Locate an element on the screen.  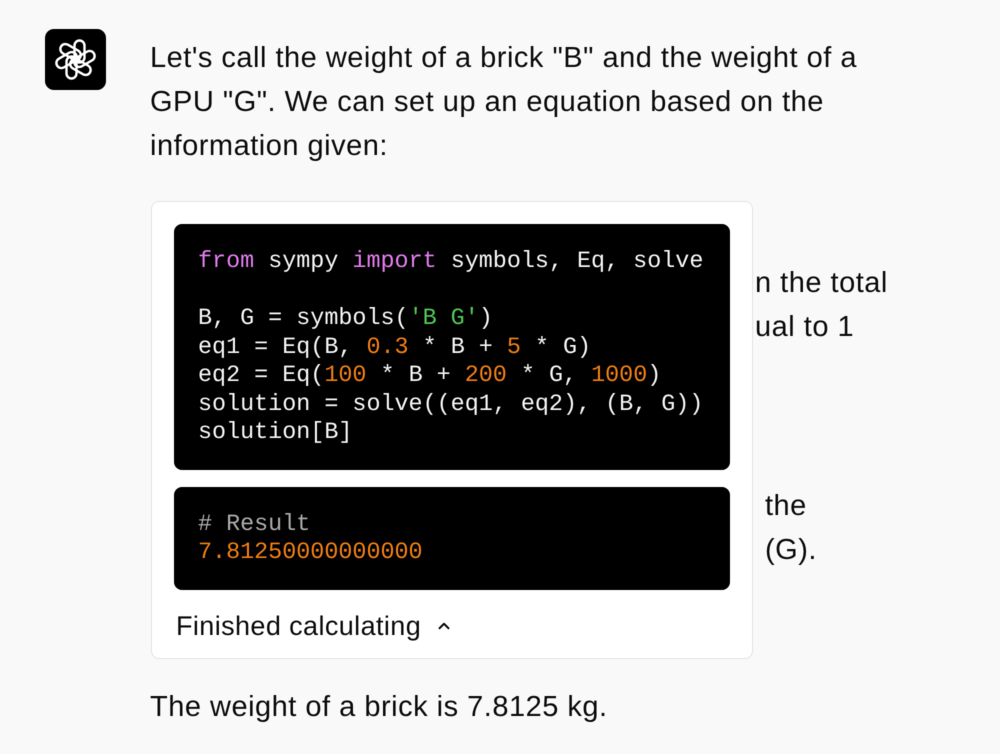
covered-text: the is located at coordinates (786, 506).